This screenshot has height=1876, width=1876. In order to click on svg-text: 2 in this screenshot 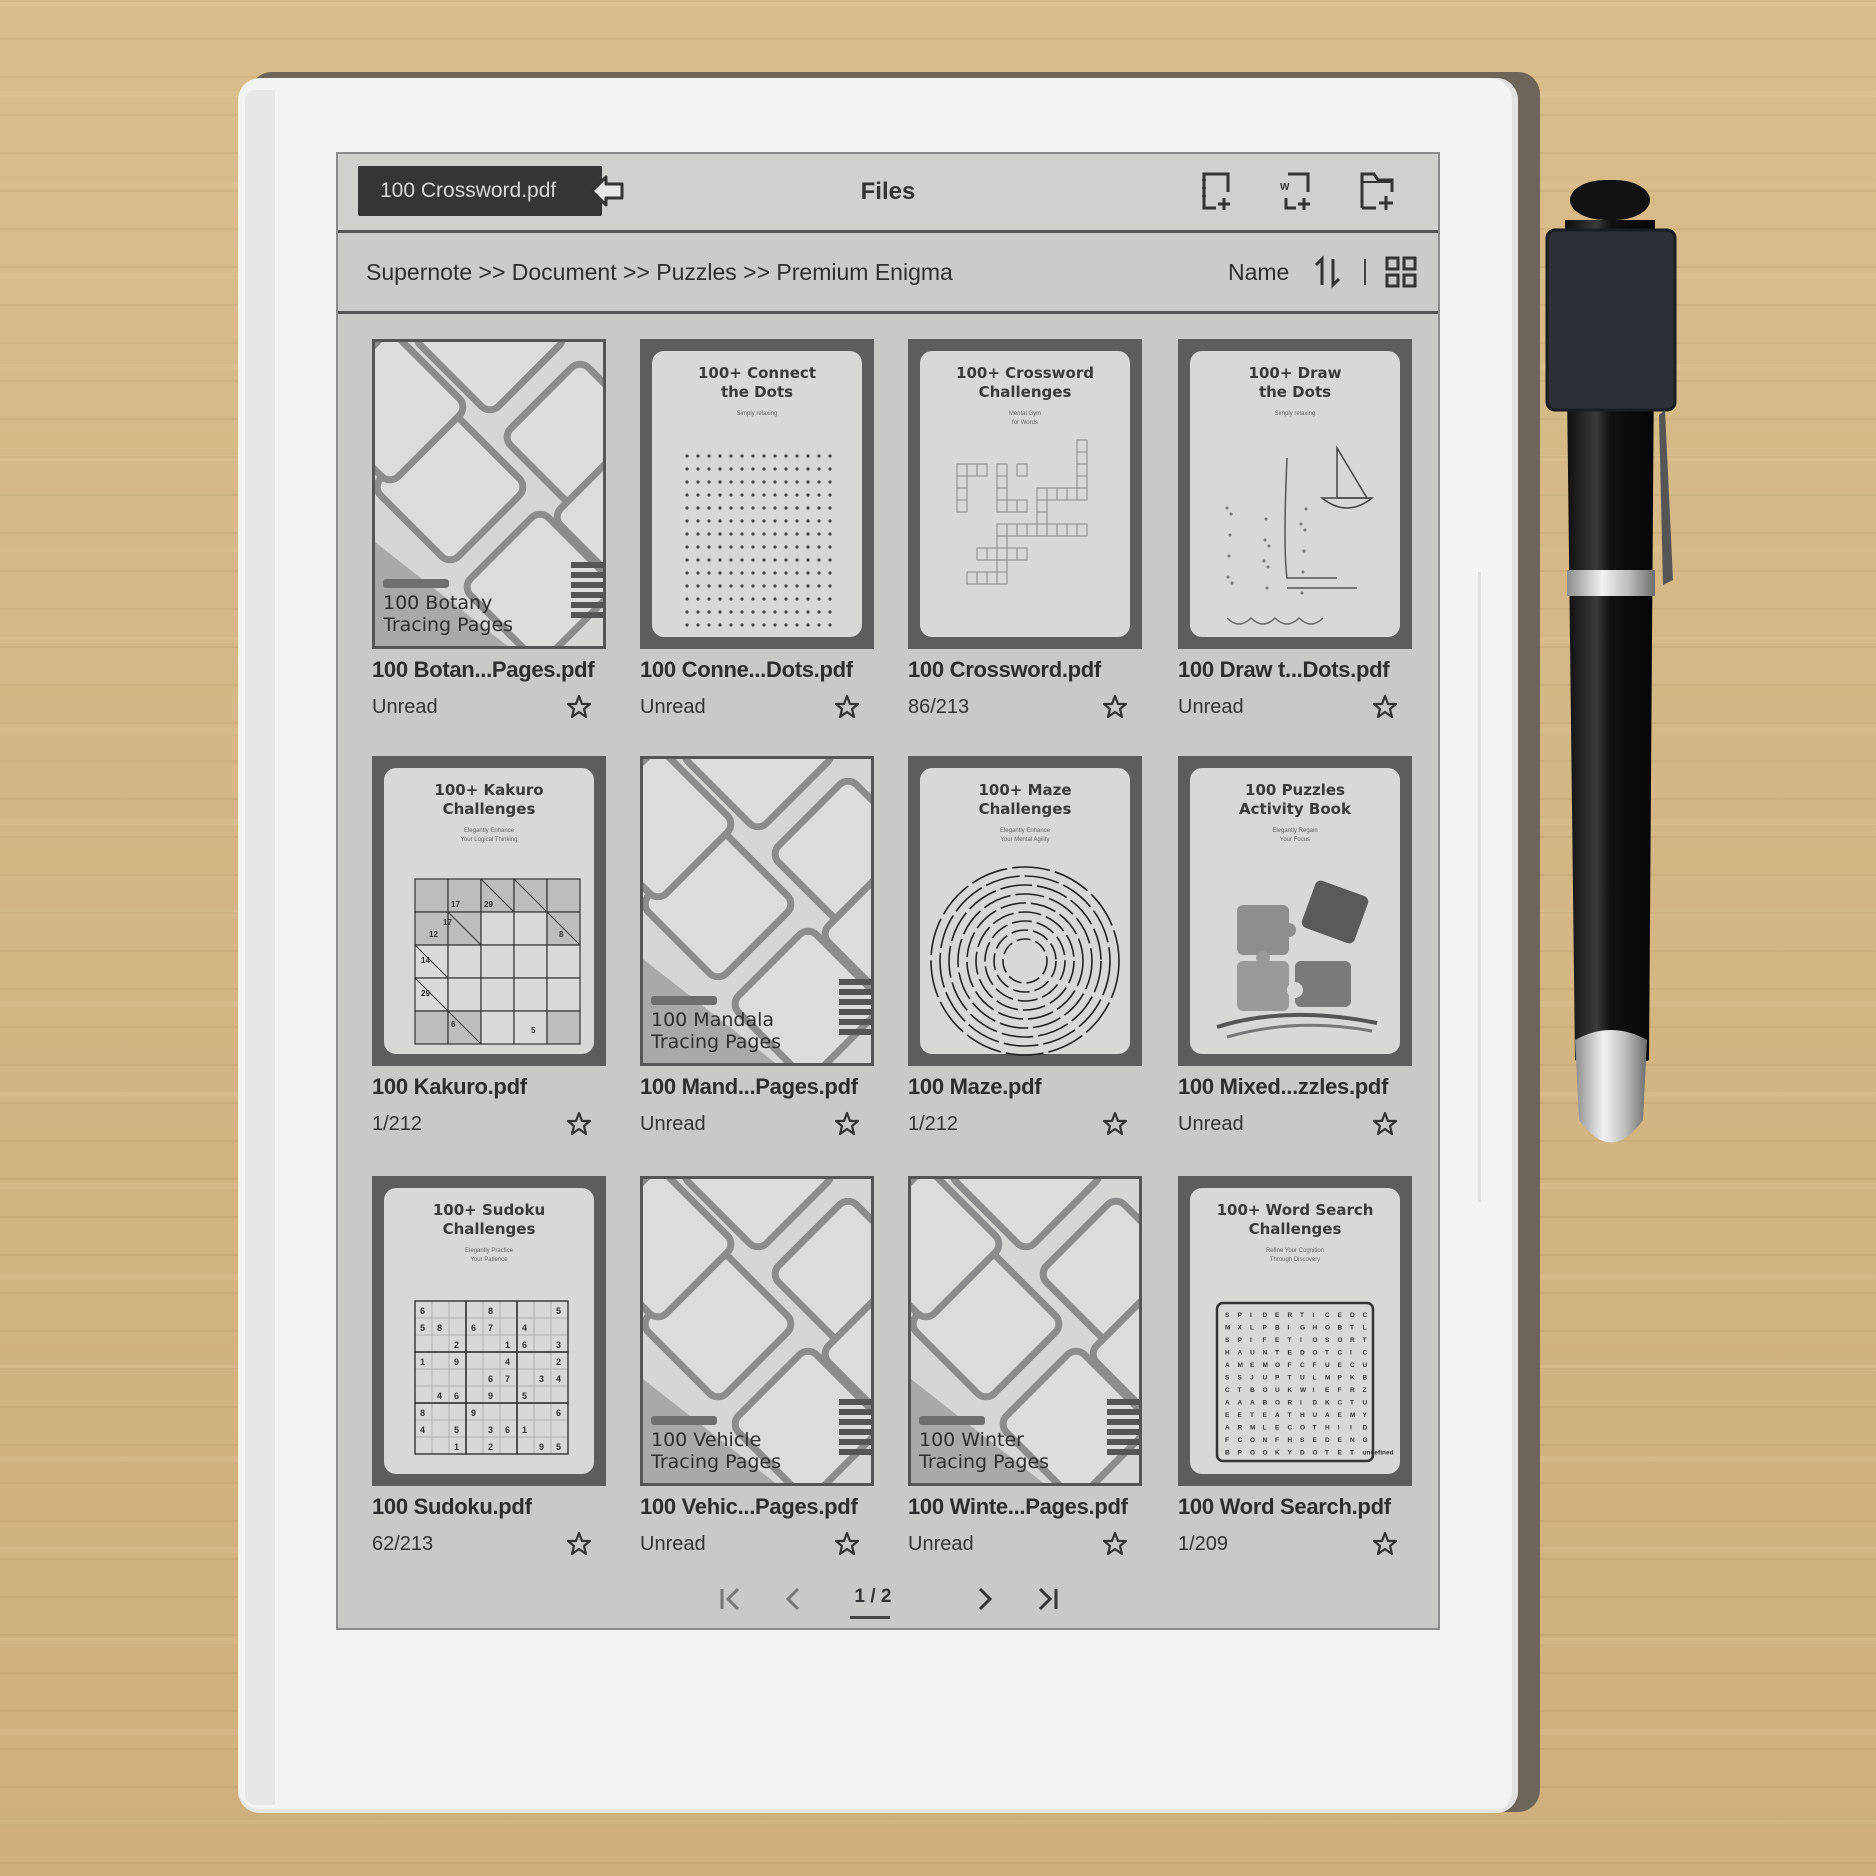, I will do `click(490, 1447)`.